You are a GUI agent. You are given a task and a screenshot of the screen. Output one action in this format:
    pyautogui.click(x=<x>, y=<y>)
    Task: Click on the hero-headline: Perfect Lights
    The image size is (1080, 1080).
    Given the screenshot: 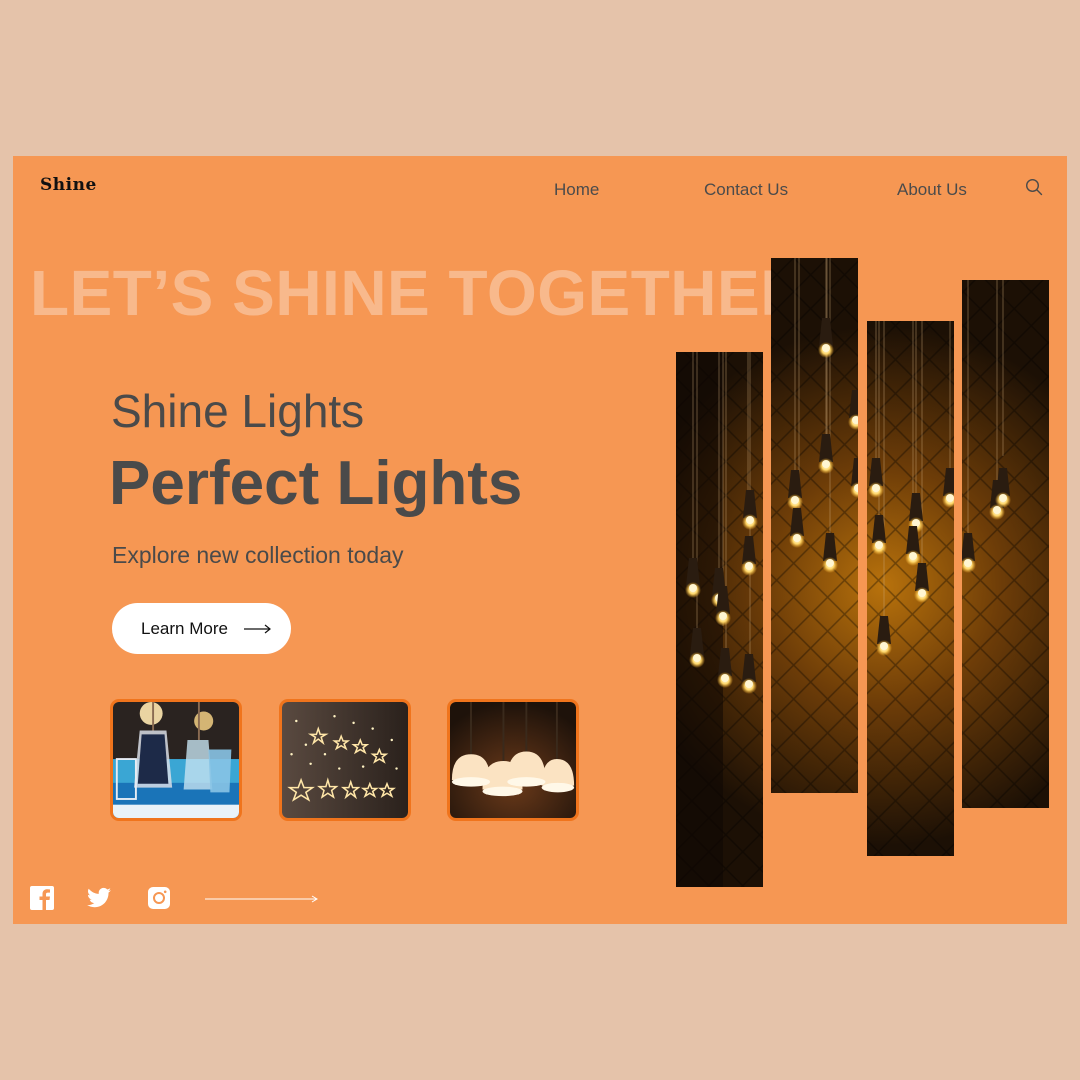 What is the action you would take?
    pyautogui.click(x=316, y=483)
    